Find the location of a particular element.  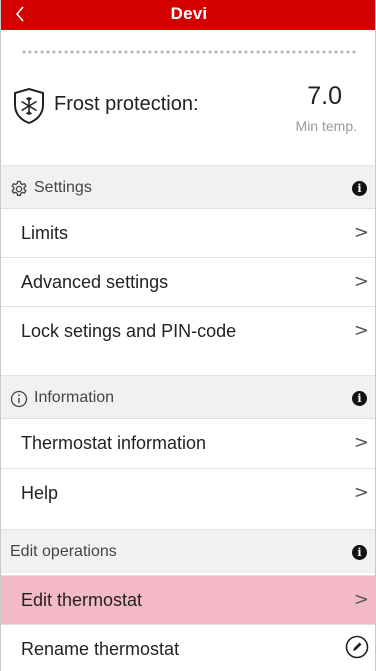

rename-thermostat-item: Rename thermostat is located at coordinates (188, 647).